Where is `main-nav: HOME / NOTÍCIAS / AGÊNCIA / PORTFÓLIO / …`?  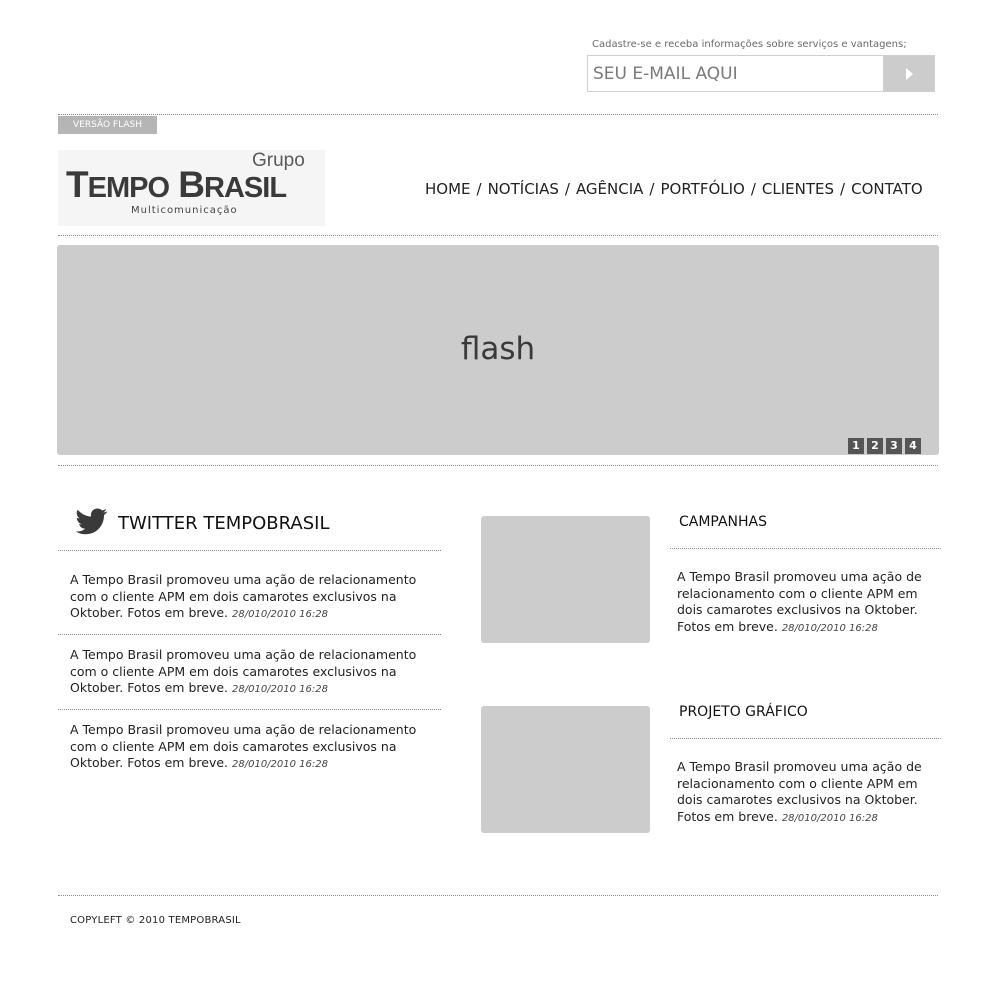 main-nav: HOME / NOTÍCIAS / AGÊNCIA / PORTFÓLIO / … is located at coordinates (674, 189).